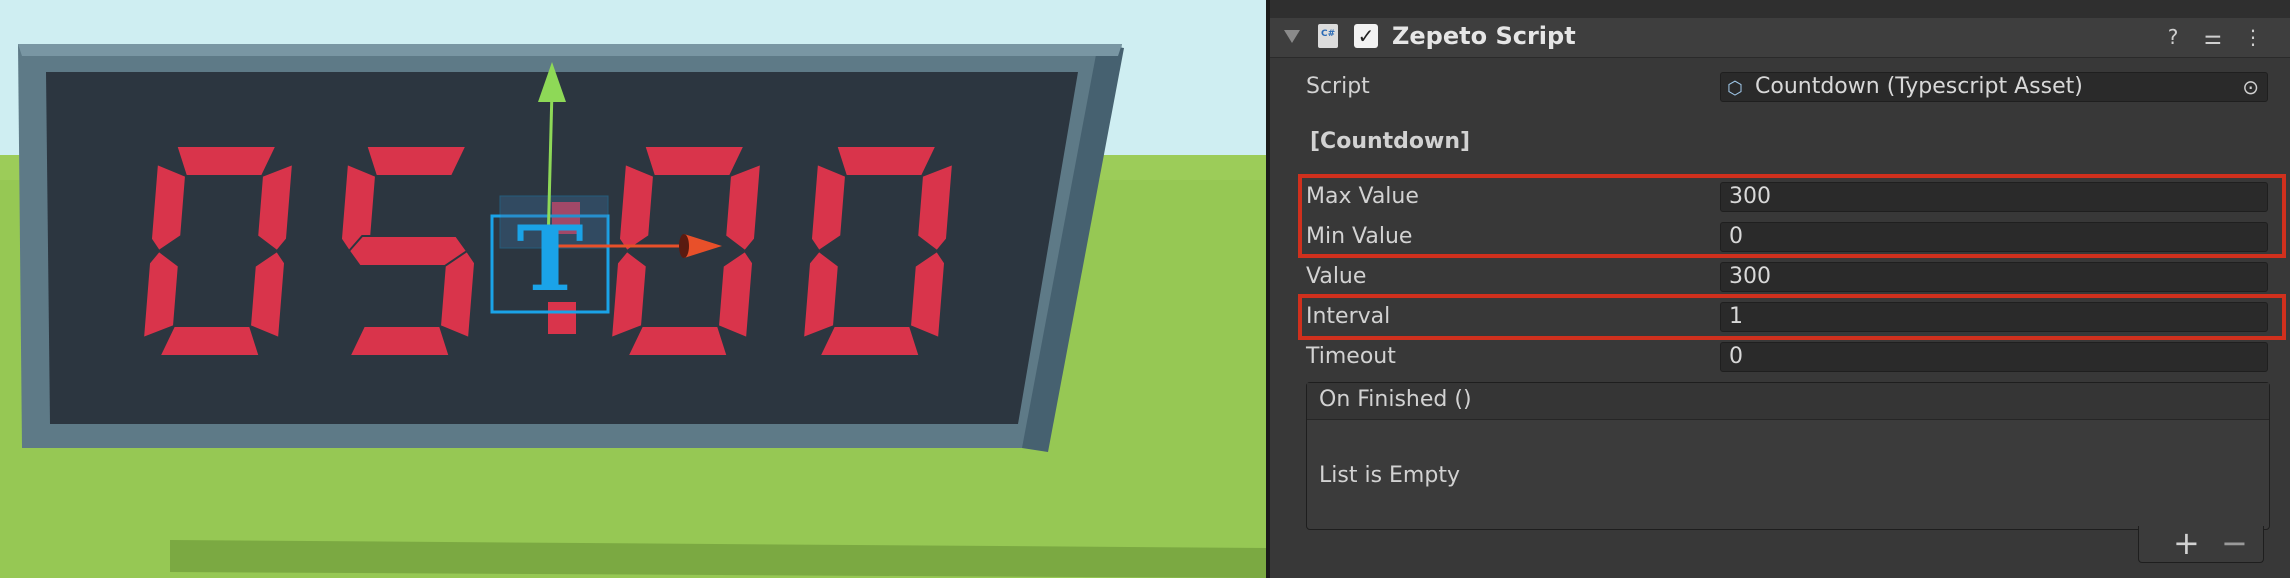  Describe the element at coordinates (1351, 356) in the screenshot. I see `field-label: Timeout` at that location.